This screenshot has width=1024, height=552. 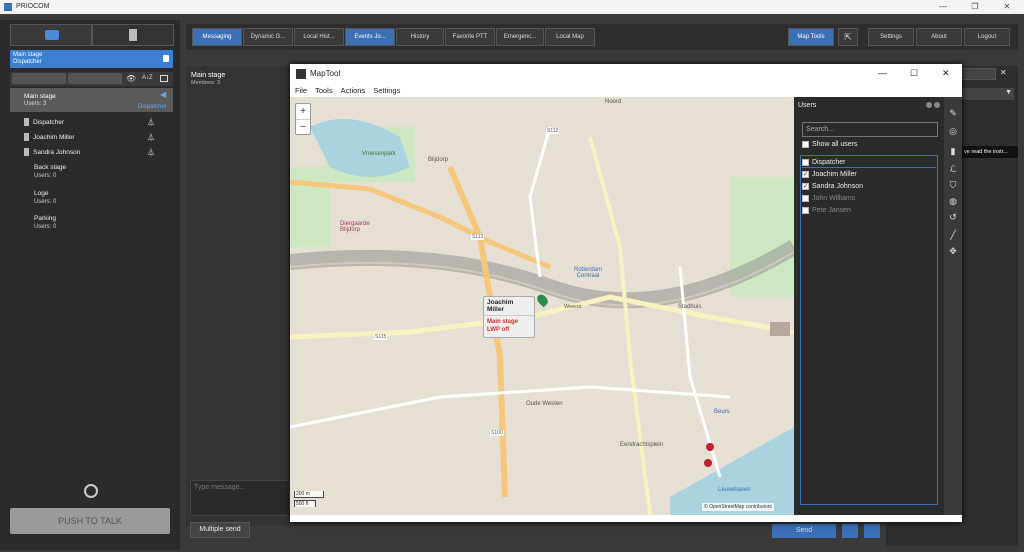 I want to click on menu-settings: Settings, so click(x=386, y=90).